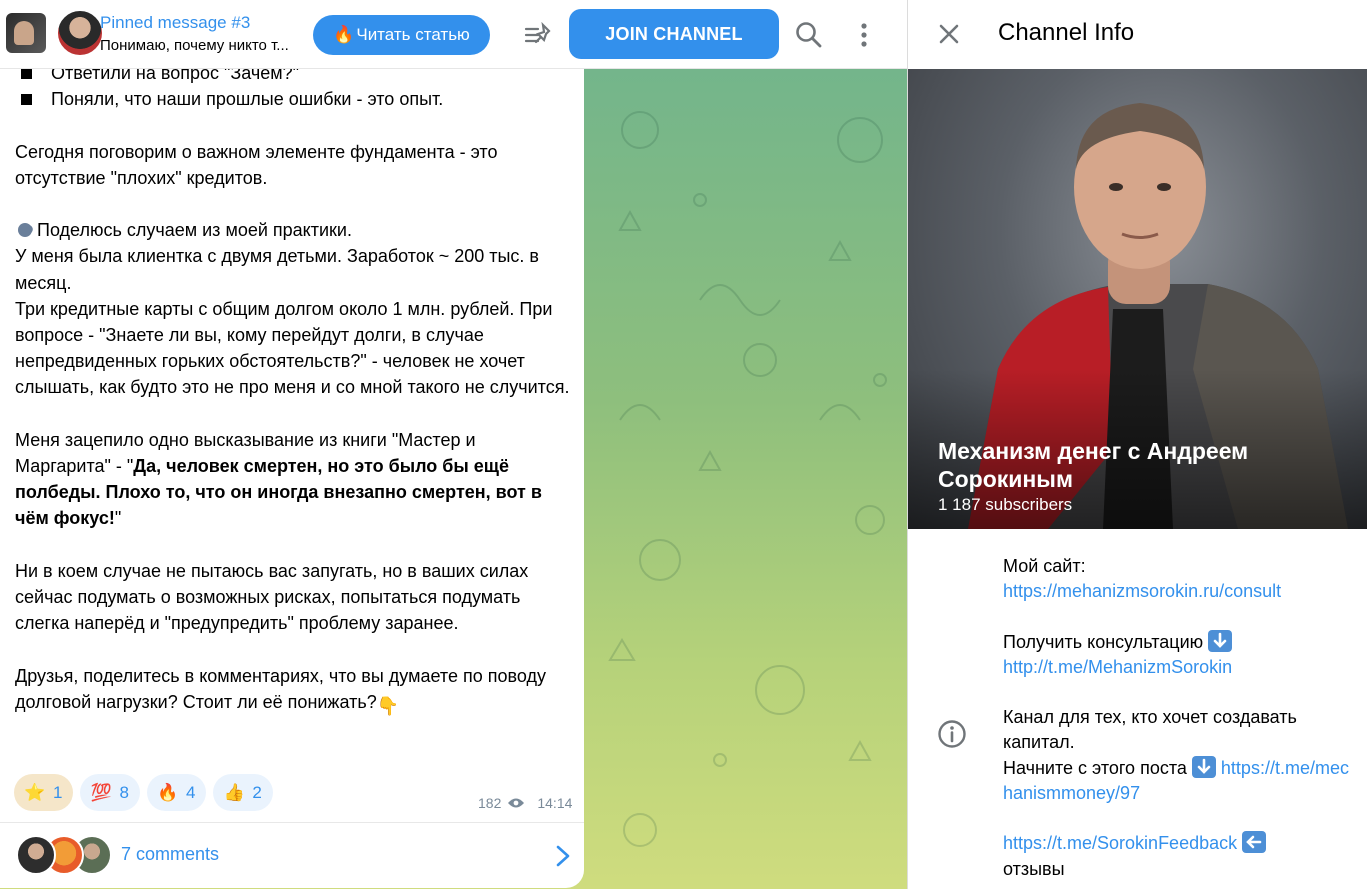 This screenshot has width=1371, height=889. Describe the element at coordinates (1034, 868) in the screenshot. I see `feedback-label: отзывы` at that location.